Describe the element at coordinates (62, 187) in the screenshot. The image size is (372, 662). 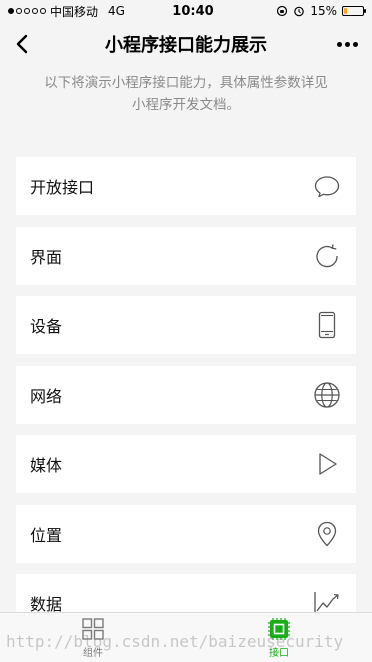
I see `list-item-label: 开放接口` at that location.